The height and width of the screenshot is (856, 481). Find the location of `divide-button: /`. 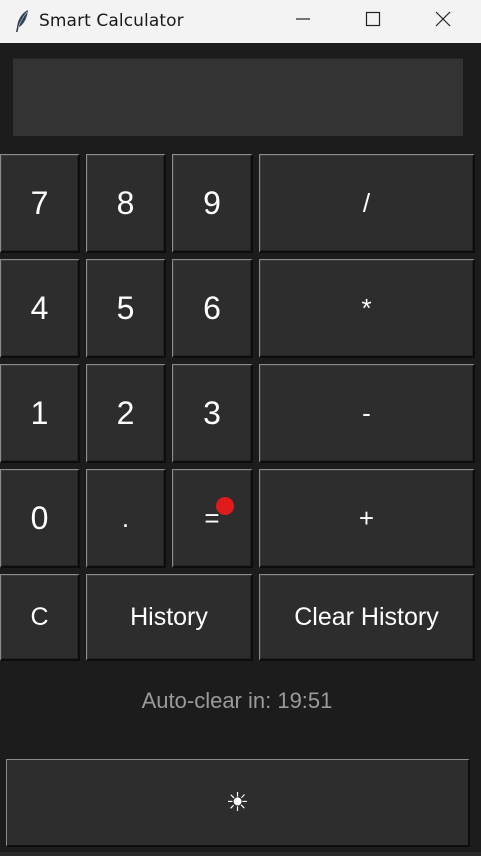

divide-button: / is located at coordinates (367, 203).